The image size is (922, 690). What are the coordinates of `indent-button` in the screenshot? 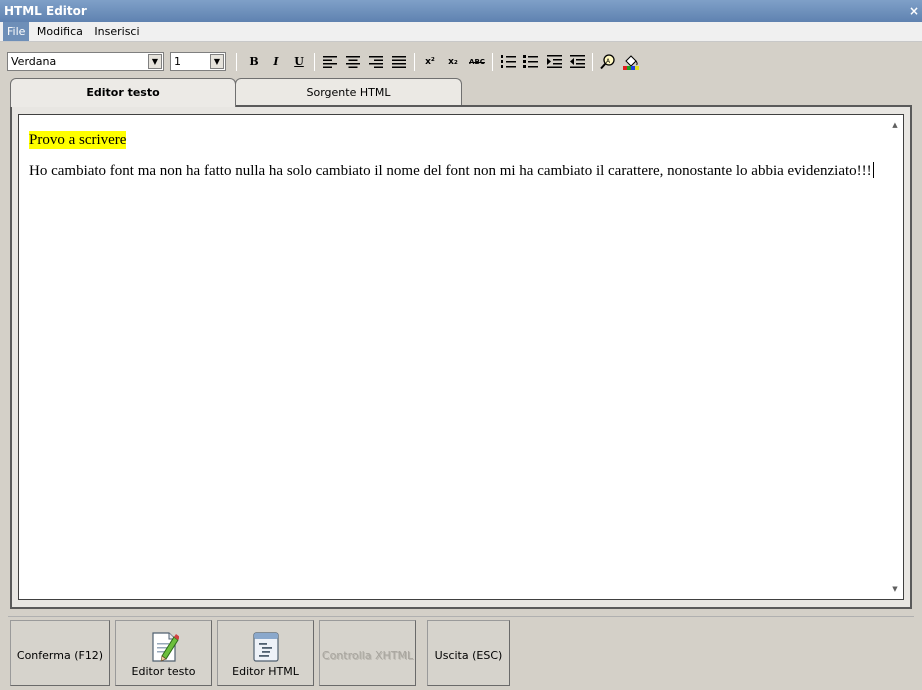 It's located at (554, 61).